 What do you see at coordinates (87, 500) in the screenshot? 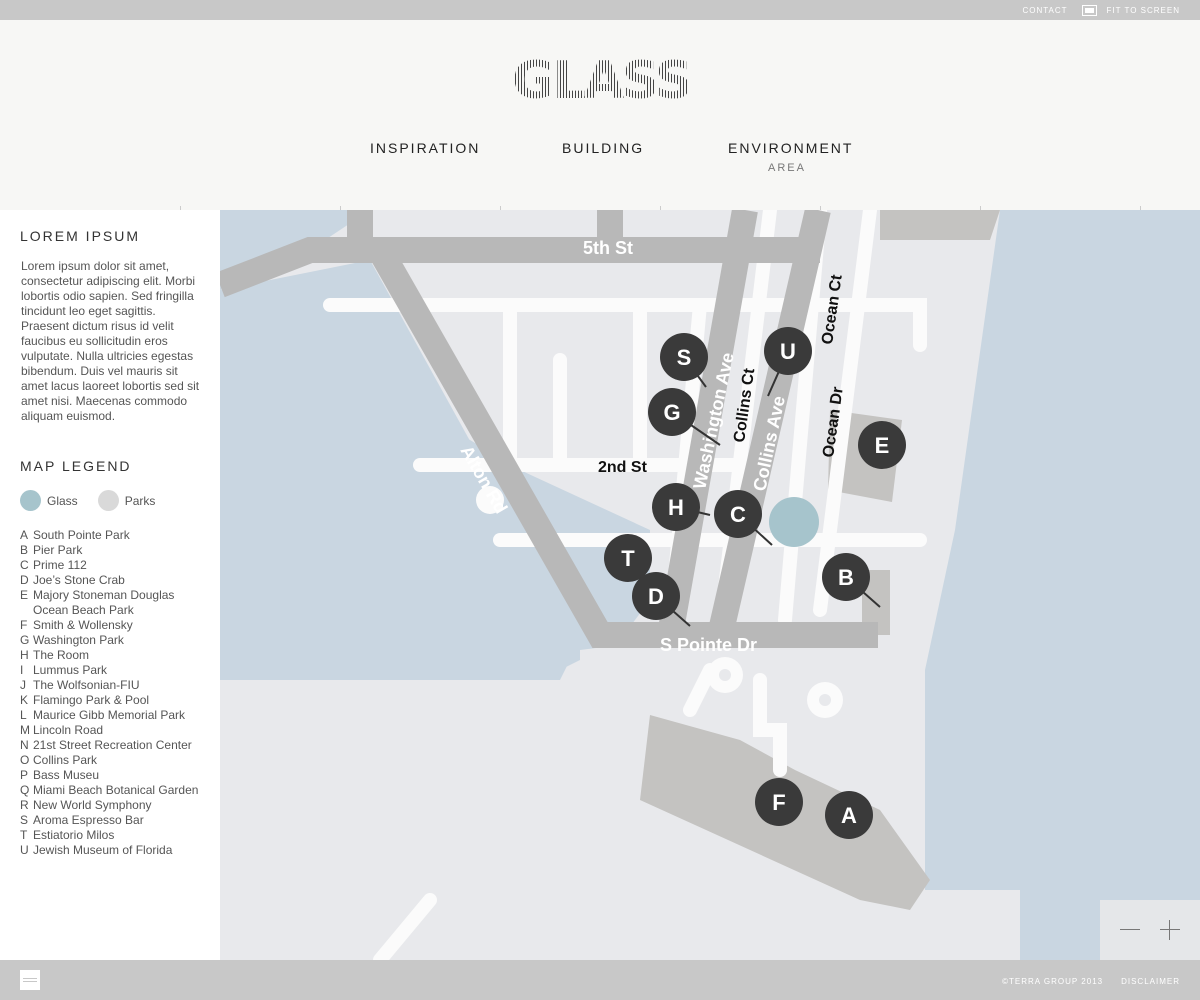
I see `legend-keys: Glass Parks` at bounding box center [87, 500].